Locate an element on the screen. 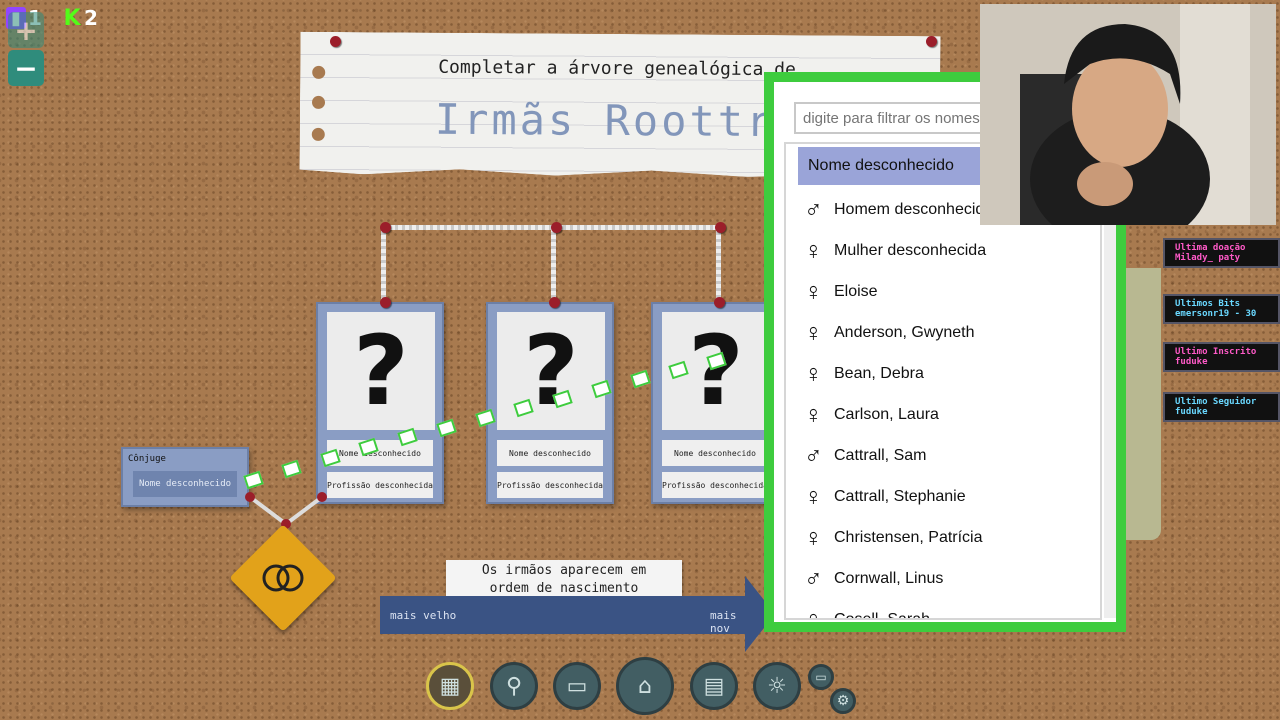 Image resolution: width=1280 pixels, height=720 pixels. notebook-icon: ▤ is located at coordinates (714, 686).